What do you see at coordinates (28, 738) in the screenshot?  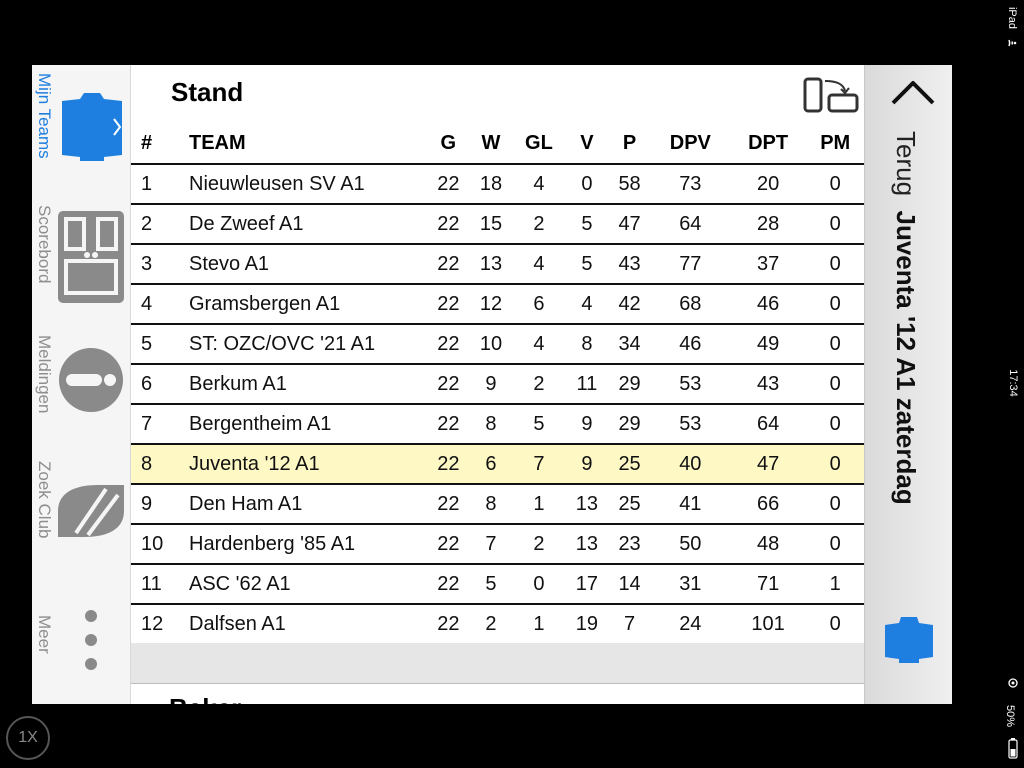 I see `zoom-button: 1X` at bounding box center [28, 738].